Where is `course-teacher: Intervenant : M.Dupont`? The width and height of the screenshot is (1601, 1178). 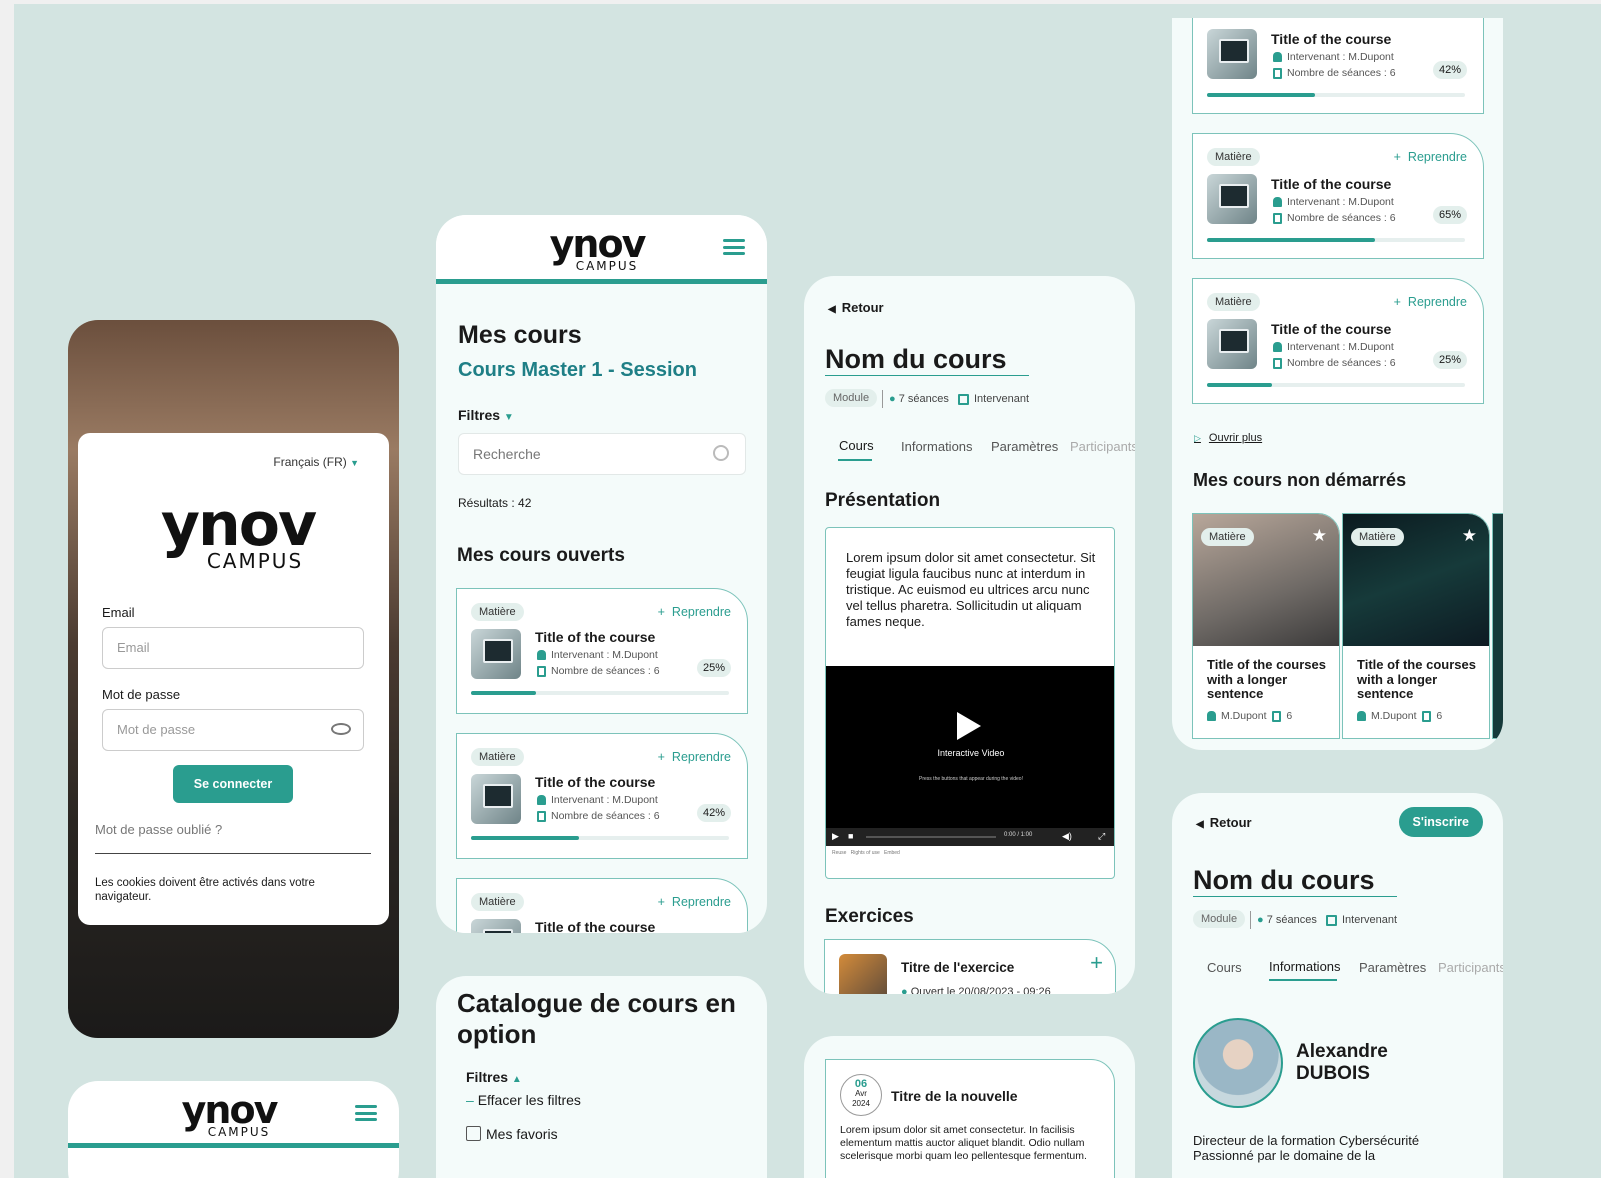 course-teacher: Intervenant : M.Dupont is located at coordinates (597, 800).